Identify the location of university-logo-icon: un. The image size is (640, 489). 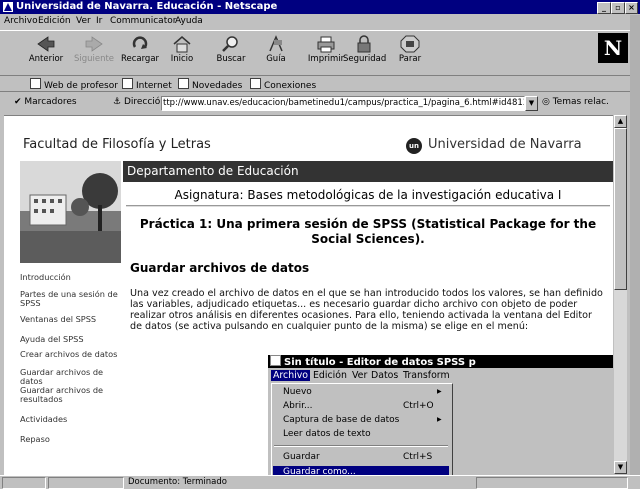
(414, 146).